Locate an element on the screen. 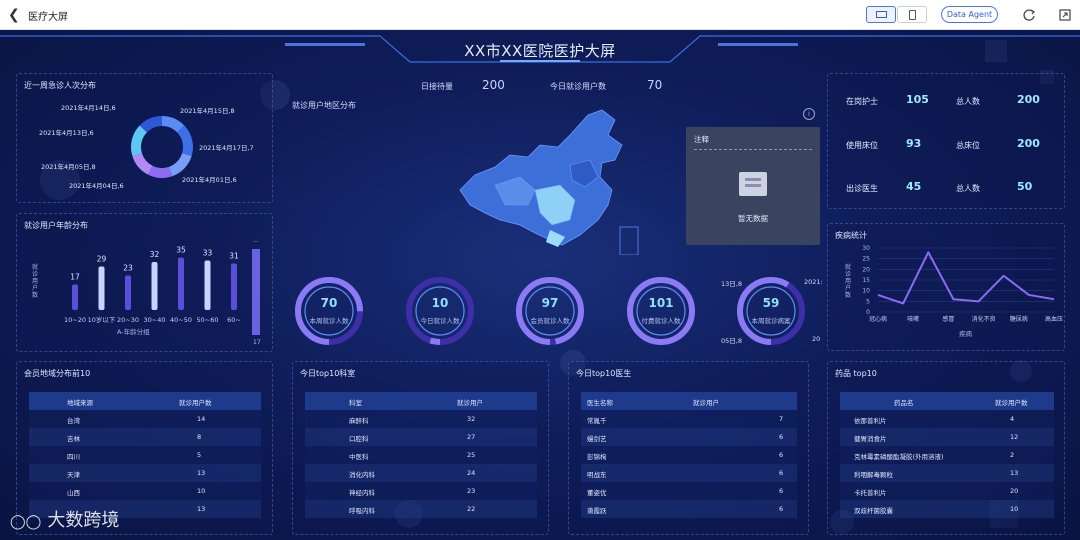 The width and height of the screenshot is (1080, 540). table-cell: 口腔科 is located at coordinates (359, 439).